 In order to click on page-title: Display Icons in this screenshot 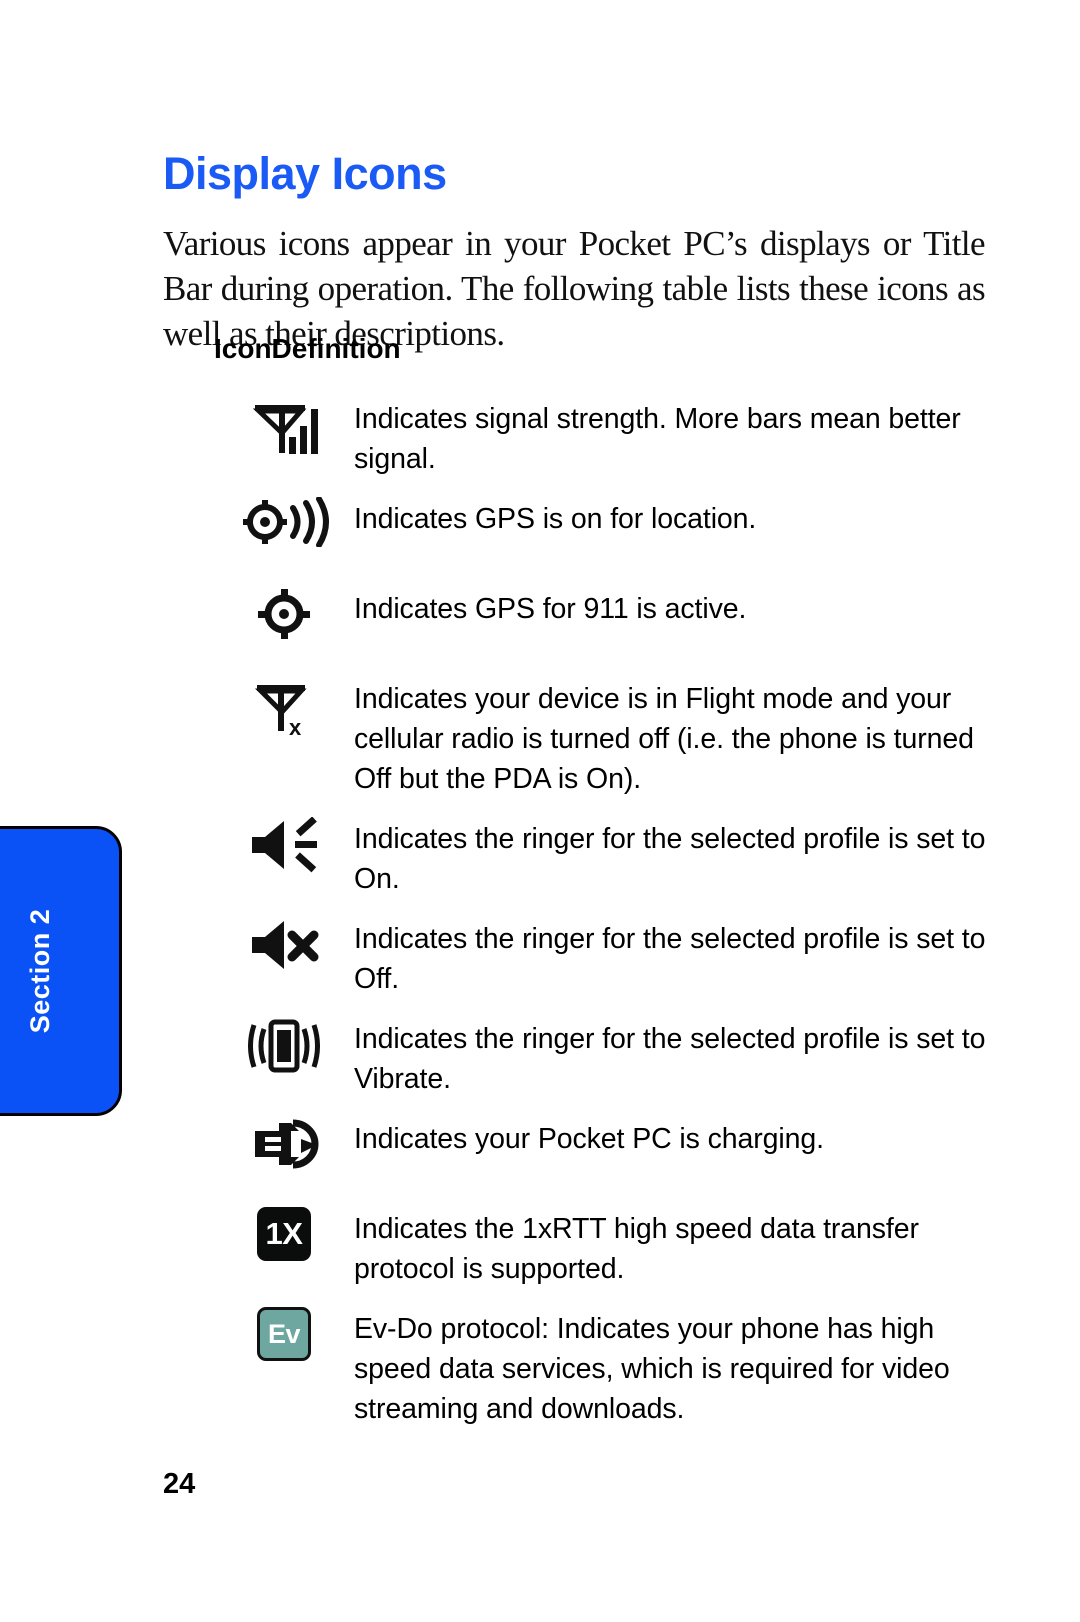, I will do `click(305, 174)`.